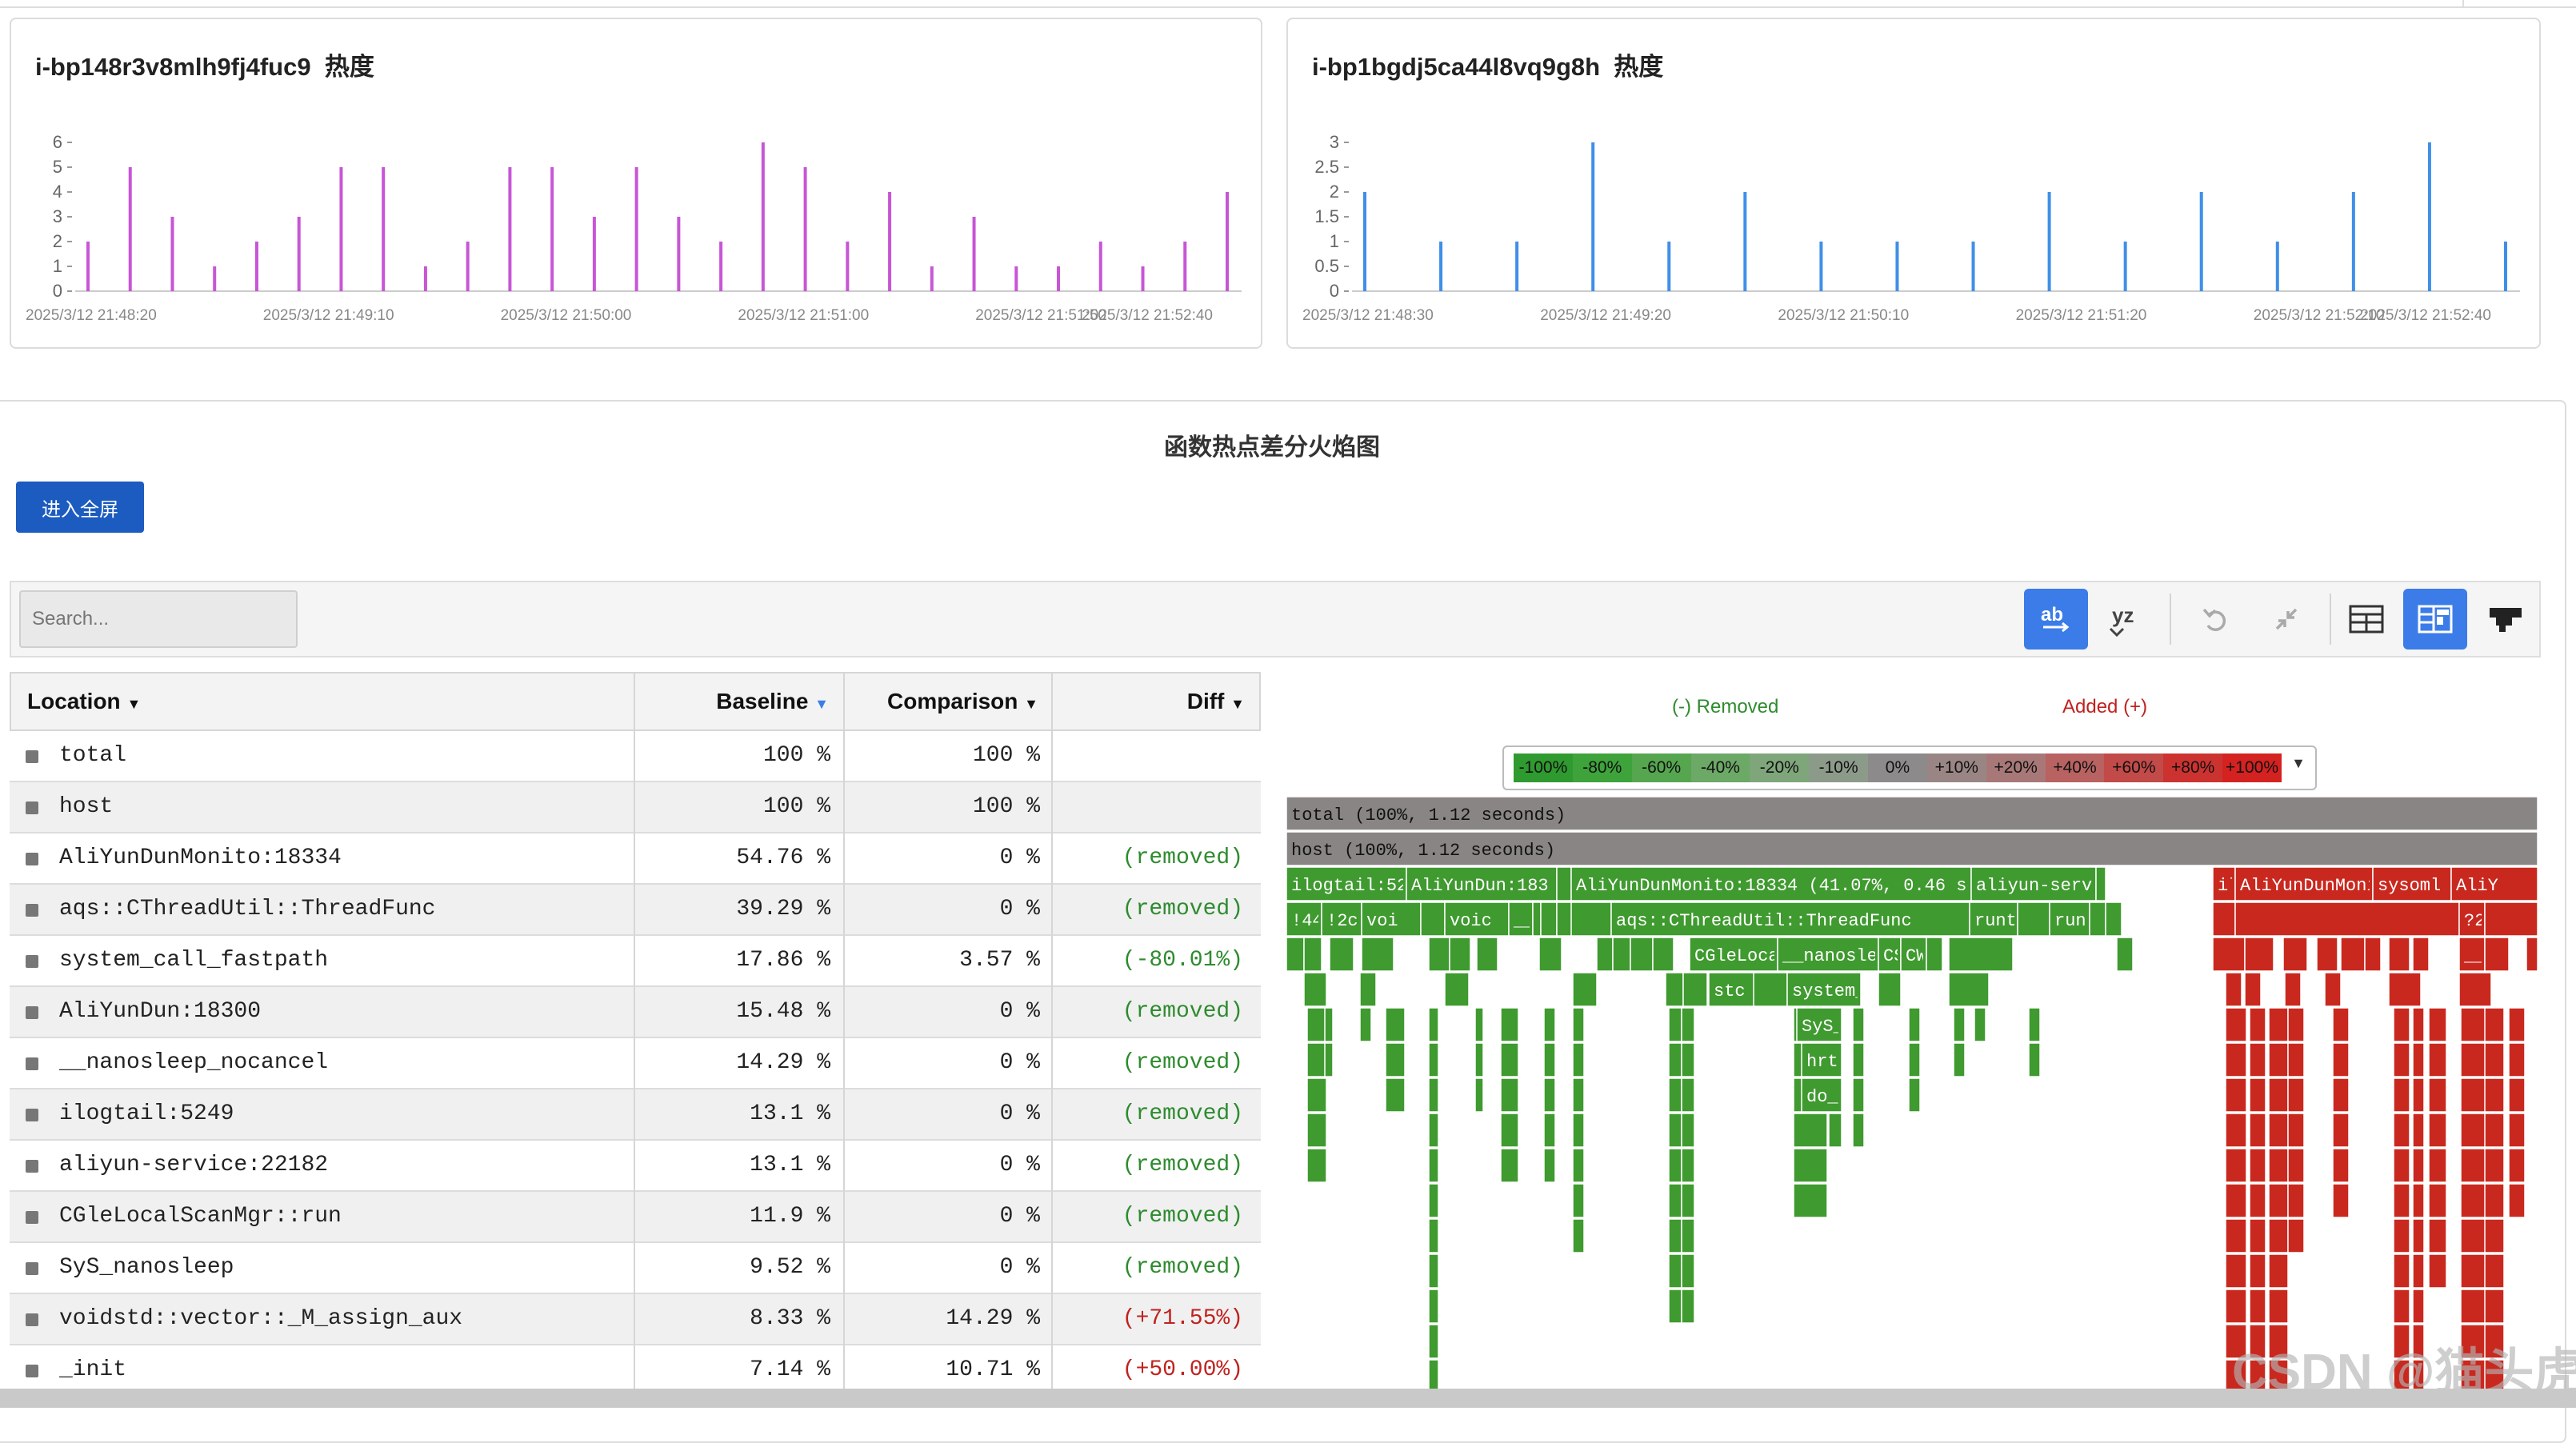 The height and width of the screenshot is (1443, 2576). Describe the element at coordinates (772, 701) in the screenshot. I see `col-baseline: Baseline ▼` at that location.